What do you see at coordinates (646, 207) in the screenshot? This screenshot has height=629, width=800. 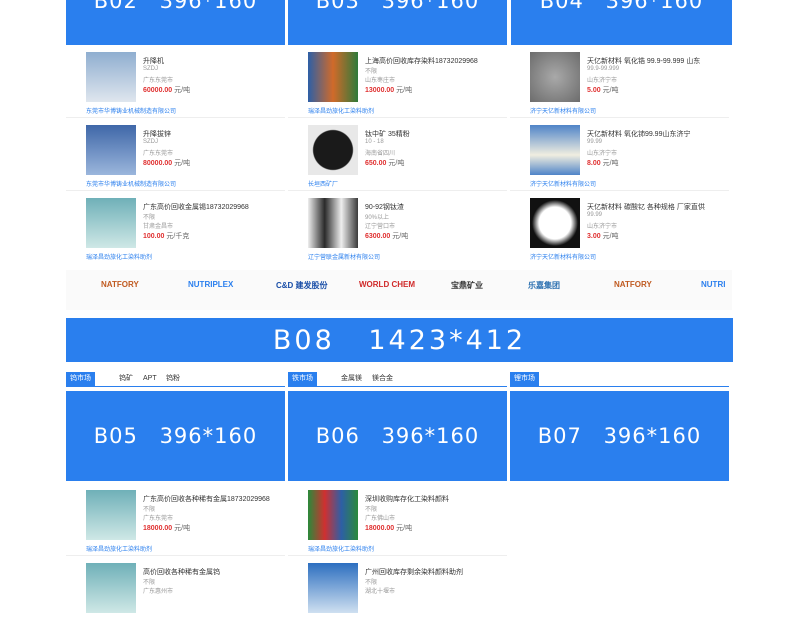 I see `product-title: 天亿新材料 碳酸钇 各种规格 厂家直供` at bounding box center [646, 207].